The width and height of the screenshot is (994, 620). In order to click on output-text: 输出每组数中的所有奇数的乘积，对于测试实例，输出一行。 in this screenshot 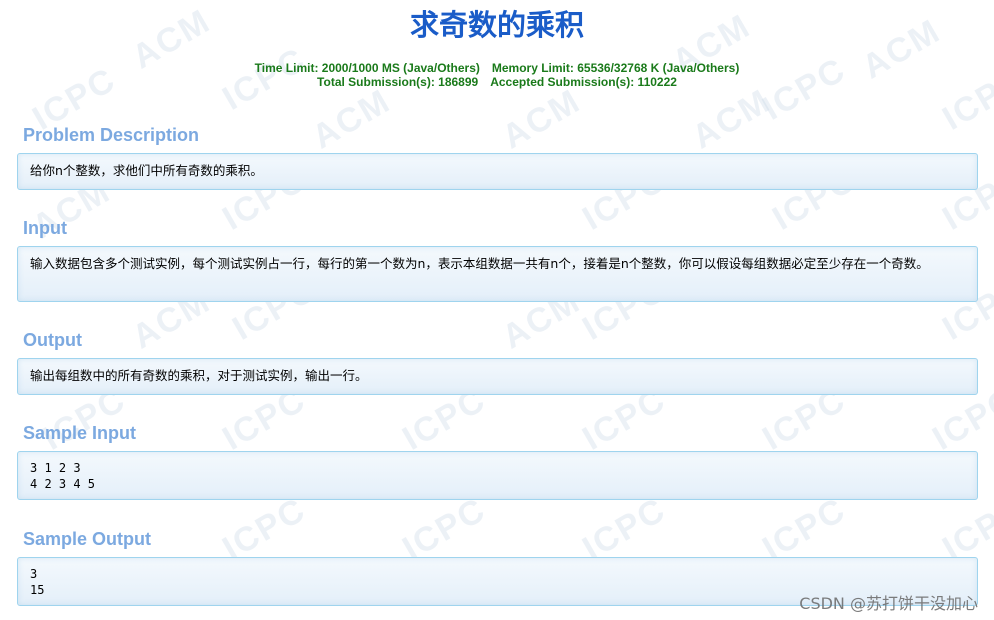, I will do `click(199, 375)`.